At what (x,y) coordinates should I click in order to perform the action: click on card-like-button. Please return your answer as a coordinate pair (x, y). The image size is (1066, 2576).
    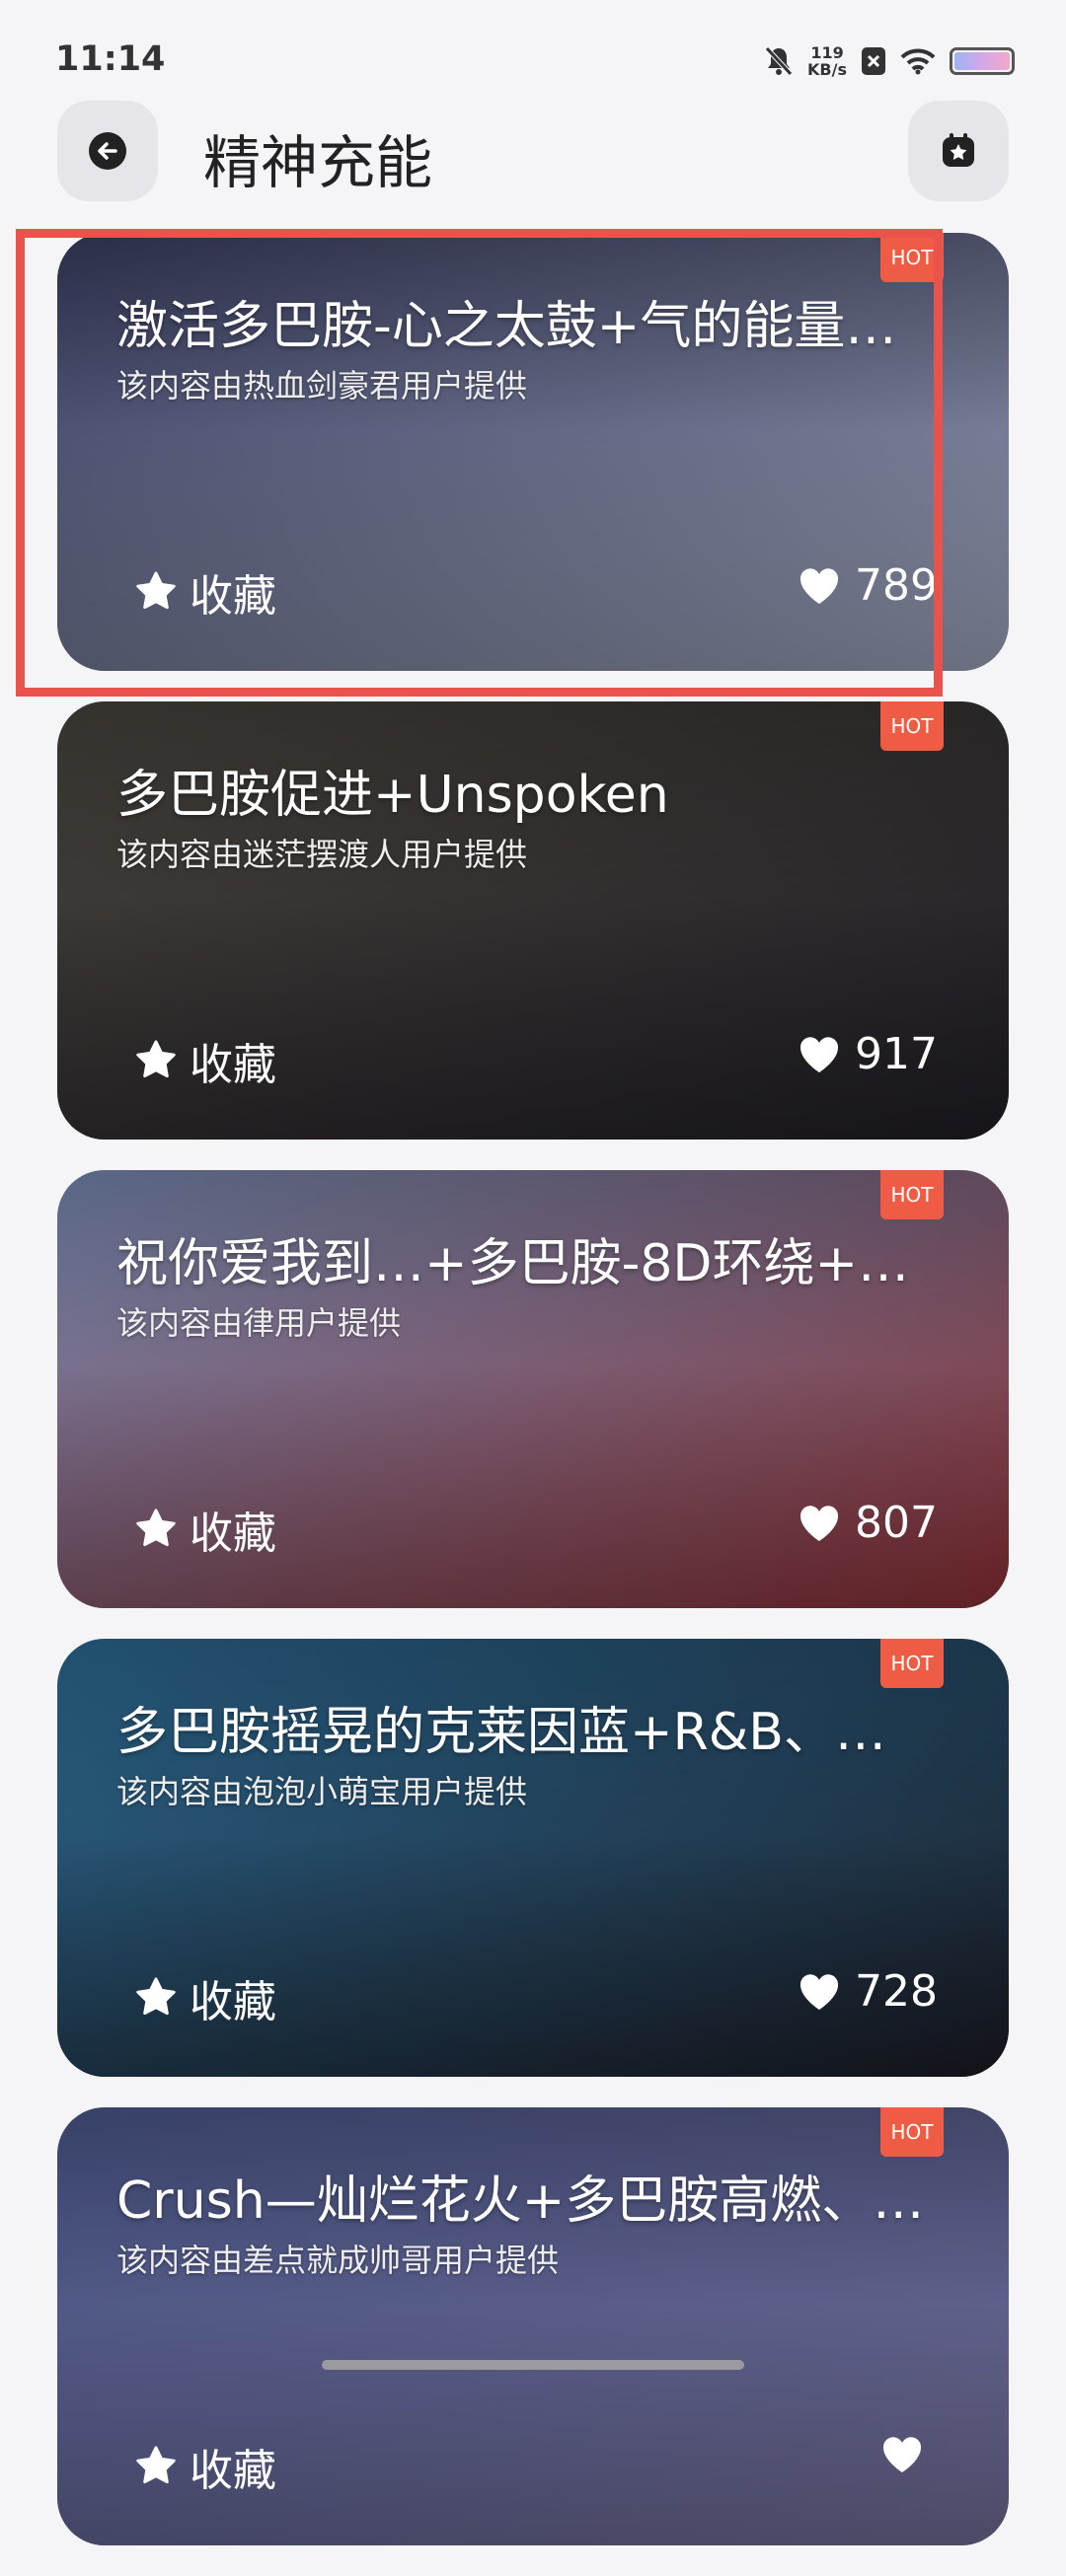
    Looking at the image, I should click on (909, 2454).